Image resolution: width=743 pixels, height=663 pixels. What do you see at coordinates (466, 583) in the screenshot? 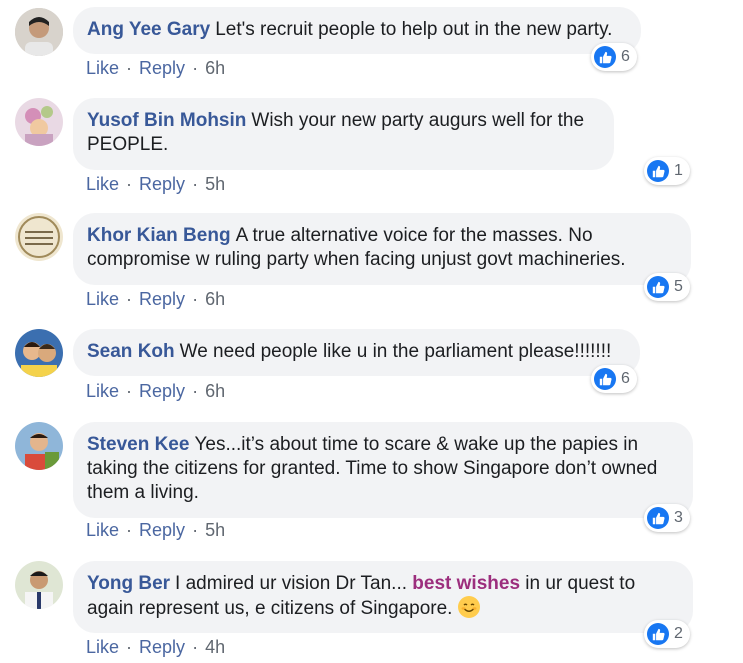
I see `highlighted-phrase: best wishes` at bounding box center [466, 583].